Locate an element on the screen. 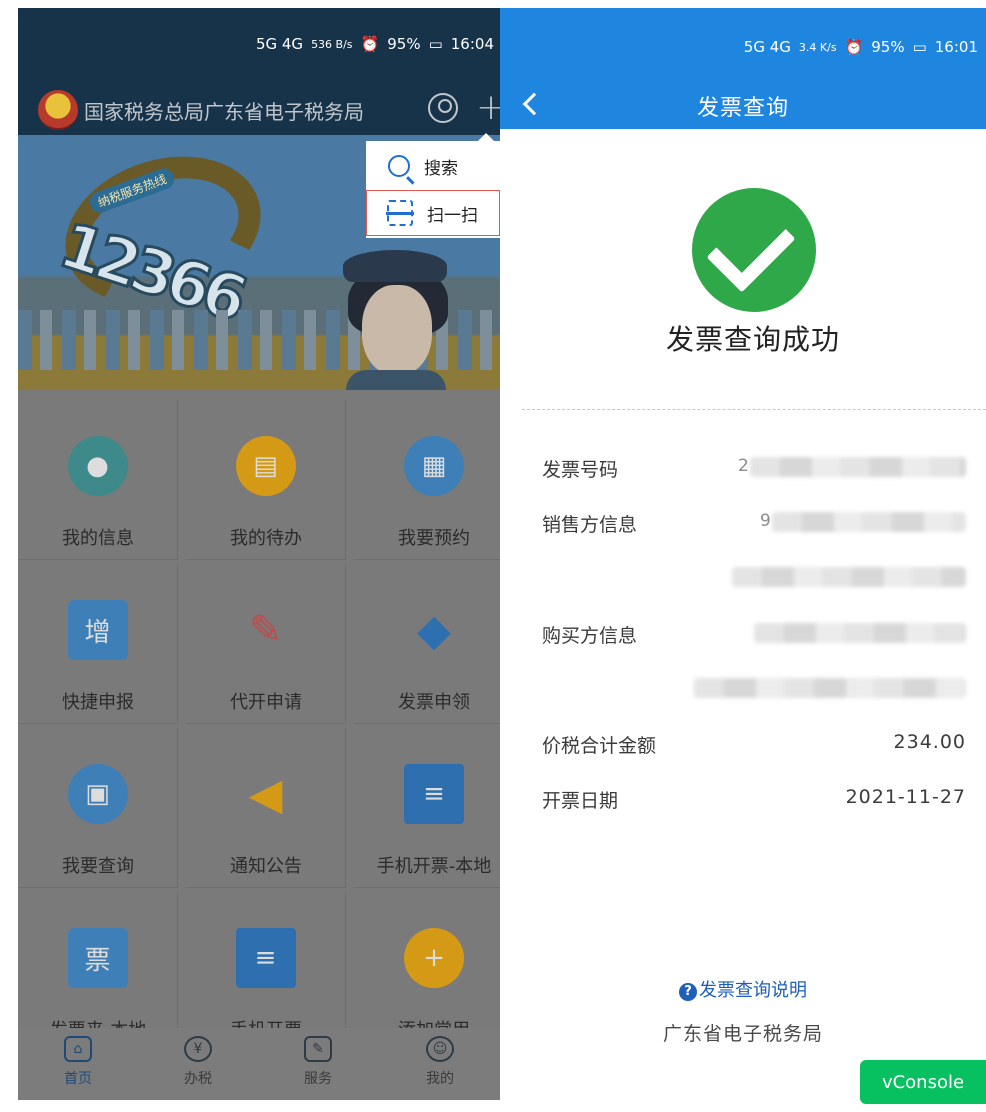  grid-item-todo: ▤ 我的待办 is located at coordinates (266, 480).